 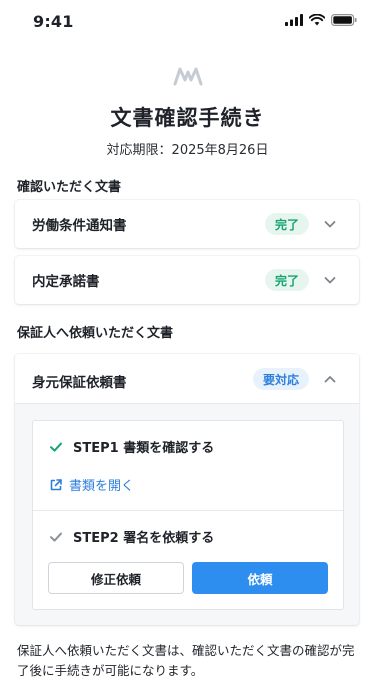 I want to click on open-document-link: 書類を開く, so click(x=91, y=484).